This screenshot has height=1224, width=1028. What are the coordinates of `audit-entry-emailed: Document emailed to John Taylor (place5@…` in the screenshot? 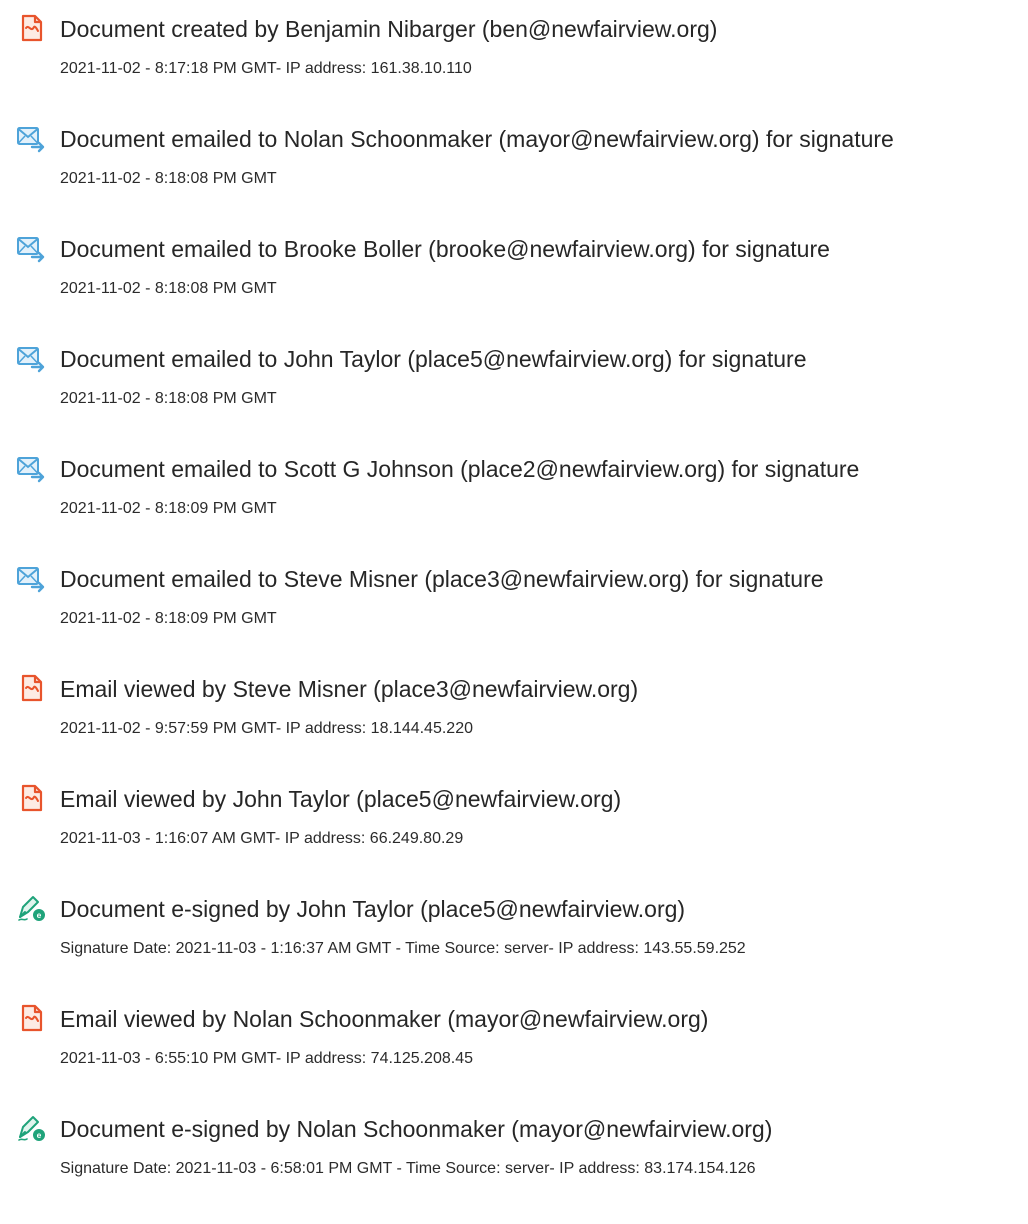 It's located at (514, 387).